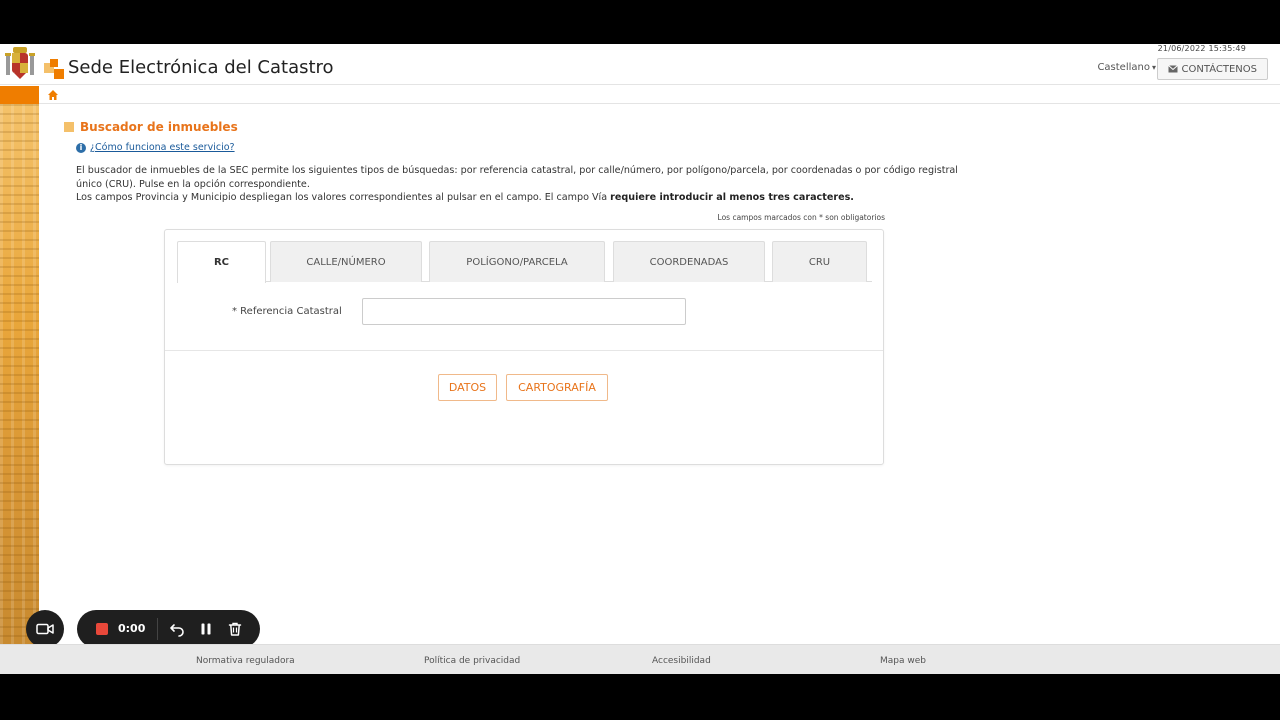 The width and height of the screenshot is (1280, 720). Describe the element at coordinates (557, 387) in the screenshot. I see `cartografia-button: CARTOGRAFÍA` at that location.